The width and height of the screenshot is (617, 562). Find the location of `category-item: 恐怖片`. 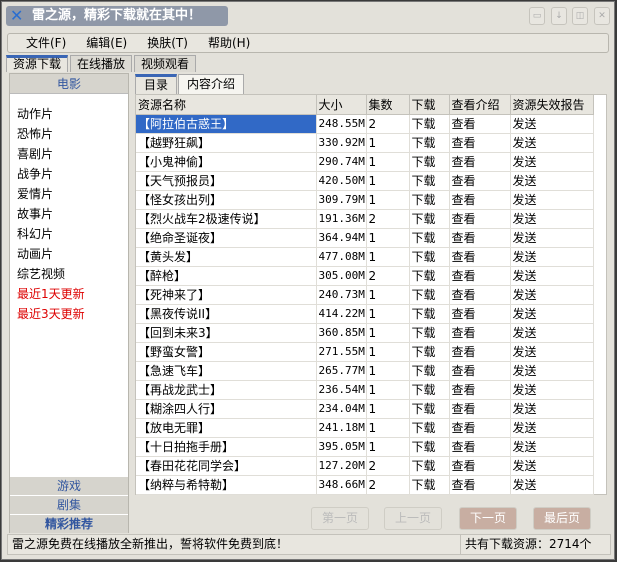

category-item: 恐怖片 is located at coordinates (69, 134).